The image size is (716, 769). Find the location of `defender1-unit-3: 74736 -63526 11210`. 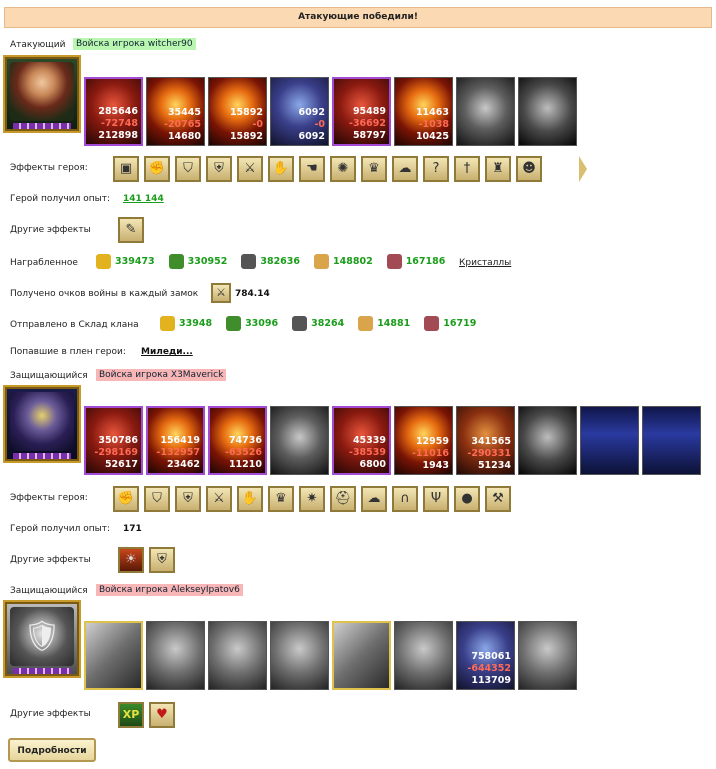

defender1-unit-3: 74736 -63526 11210 is located at coordinates (237, 440).